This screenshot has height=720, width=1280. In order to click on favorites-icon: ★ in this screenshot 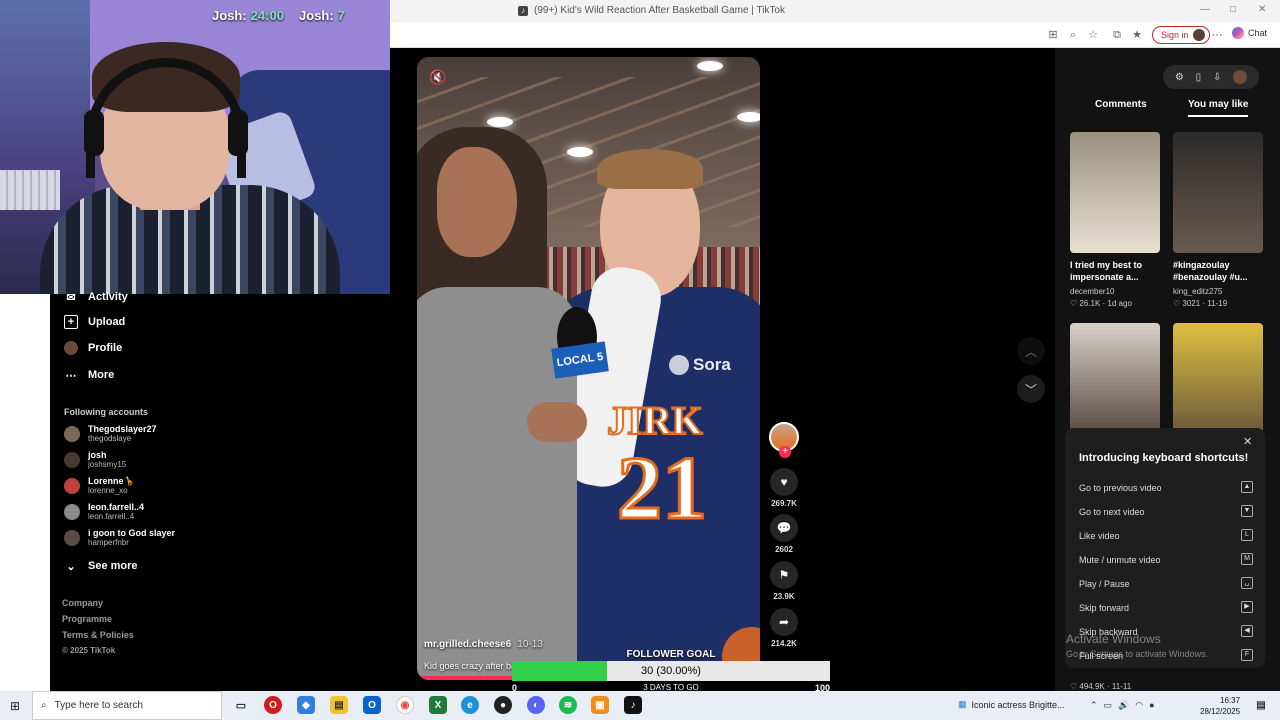, I will do `click(1137, 35)`.